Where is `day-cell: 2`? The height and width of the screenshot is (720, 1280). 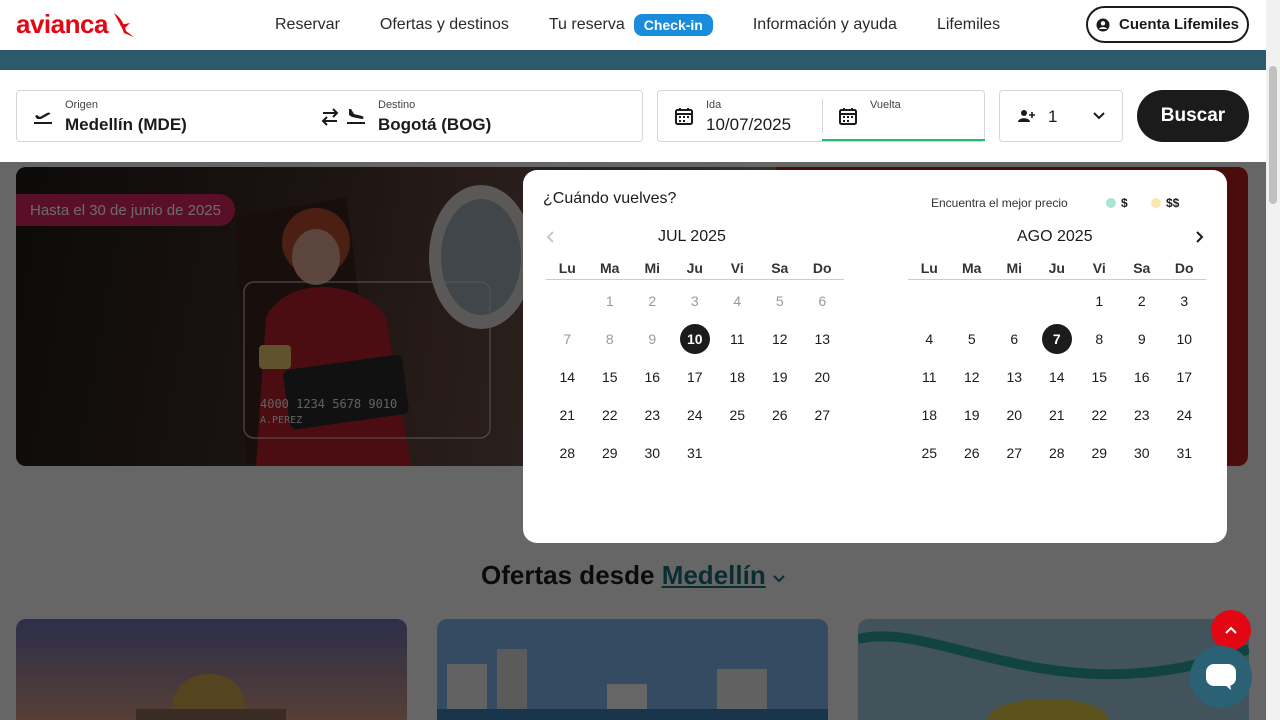 day-cell: 2 is located at coordinates (1142, 301).